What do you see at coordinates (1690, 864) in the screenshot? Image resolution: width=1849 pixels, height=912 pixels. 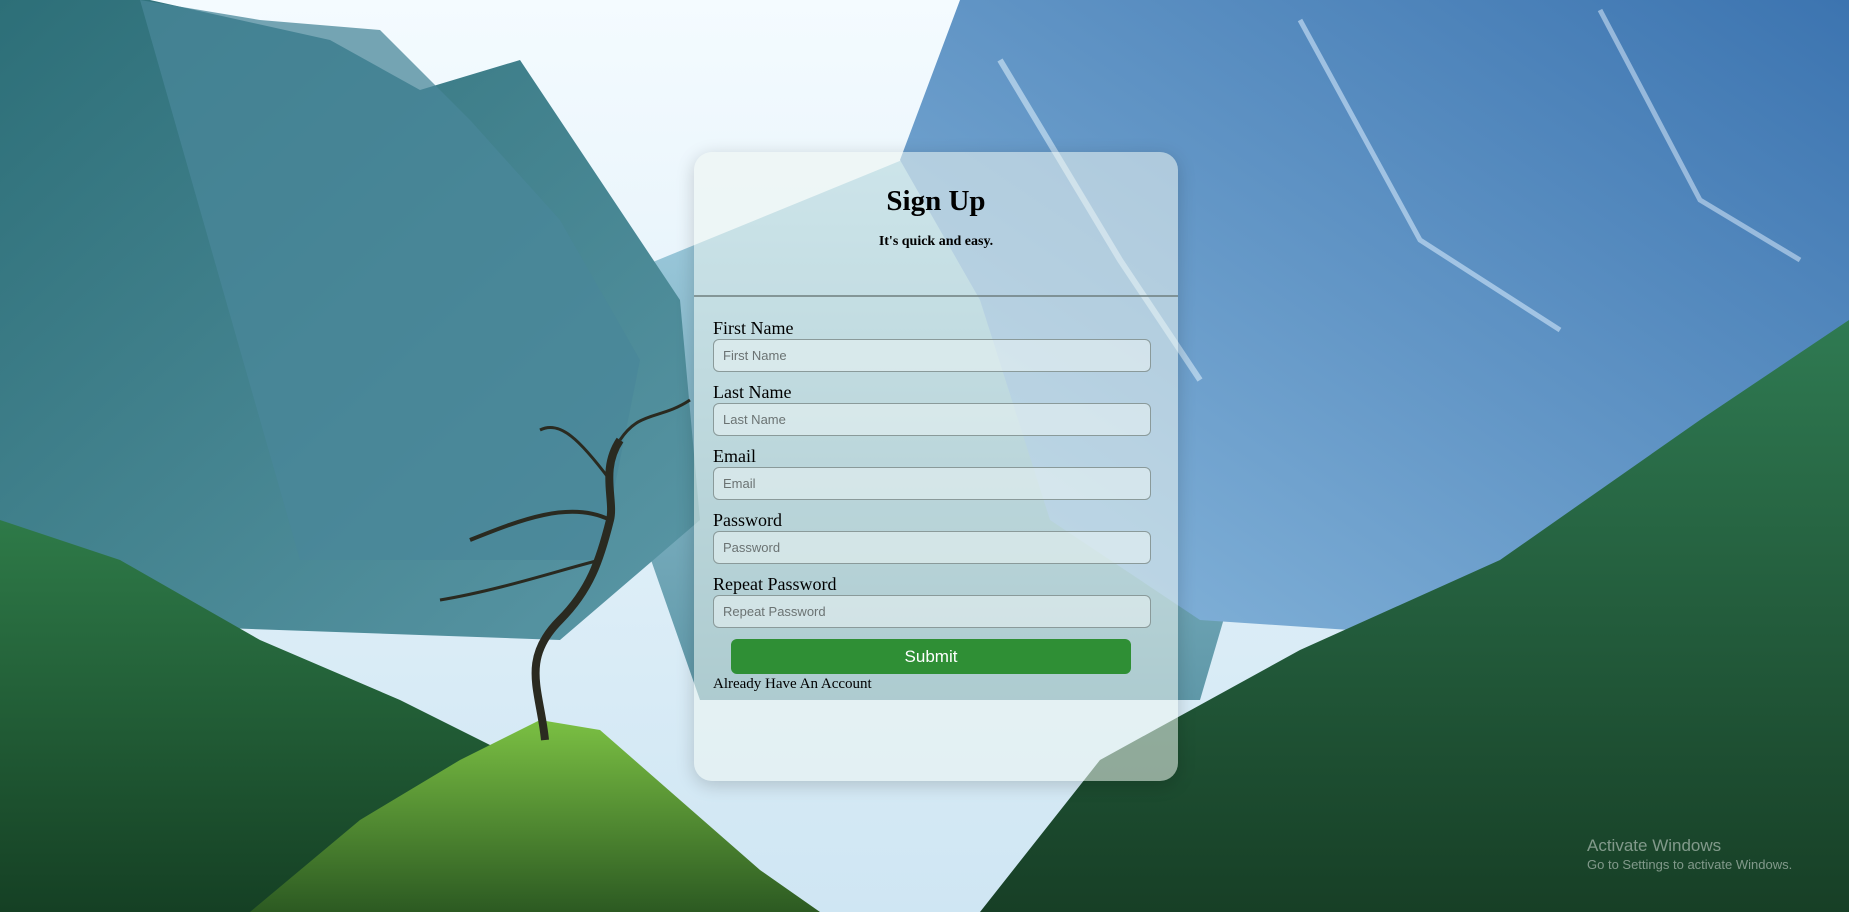 I see `watermark-subtitle: Go to Settings to activate Windows.` at bounding box center [1690, 864].